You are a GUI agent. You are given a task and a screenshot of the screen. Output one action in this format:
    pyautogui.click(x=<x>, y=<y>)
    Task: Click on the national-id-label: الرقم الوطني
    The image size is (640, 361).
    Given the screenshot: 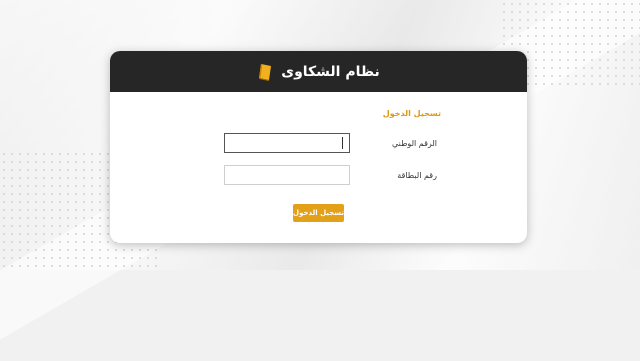 What is the action you would take?
    pyautogui.click(x=414, y=143)
    